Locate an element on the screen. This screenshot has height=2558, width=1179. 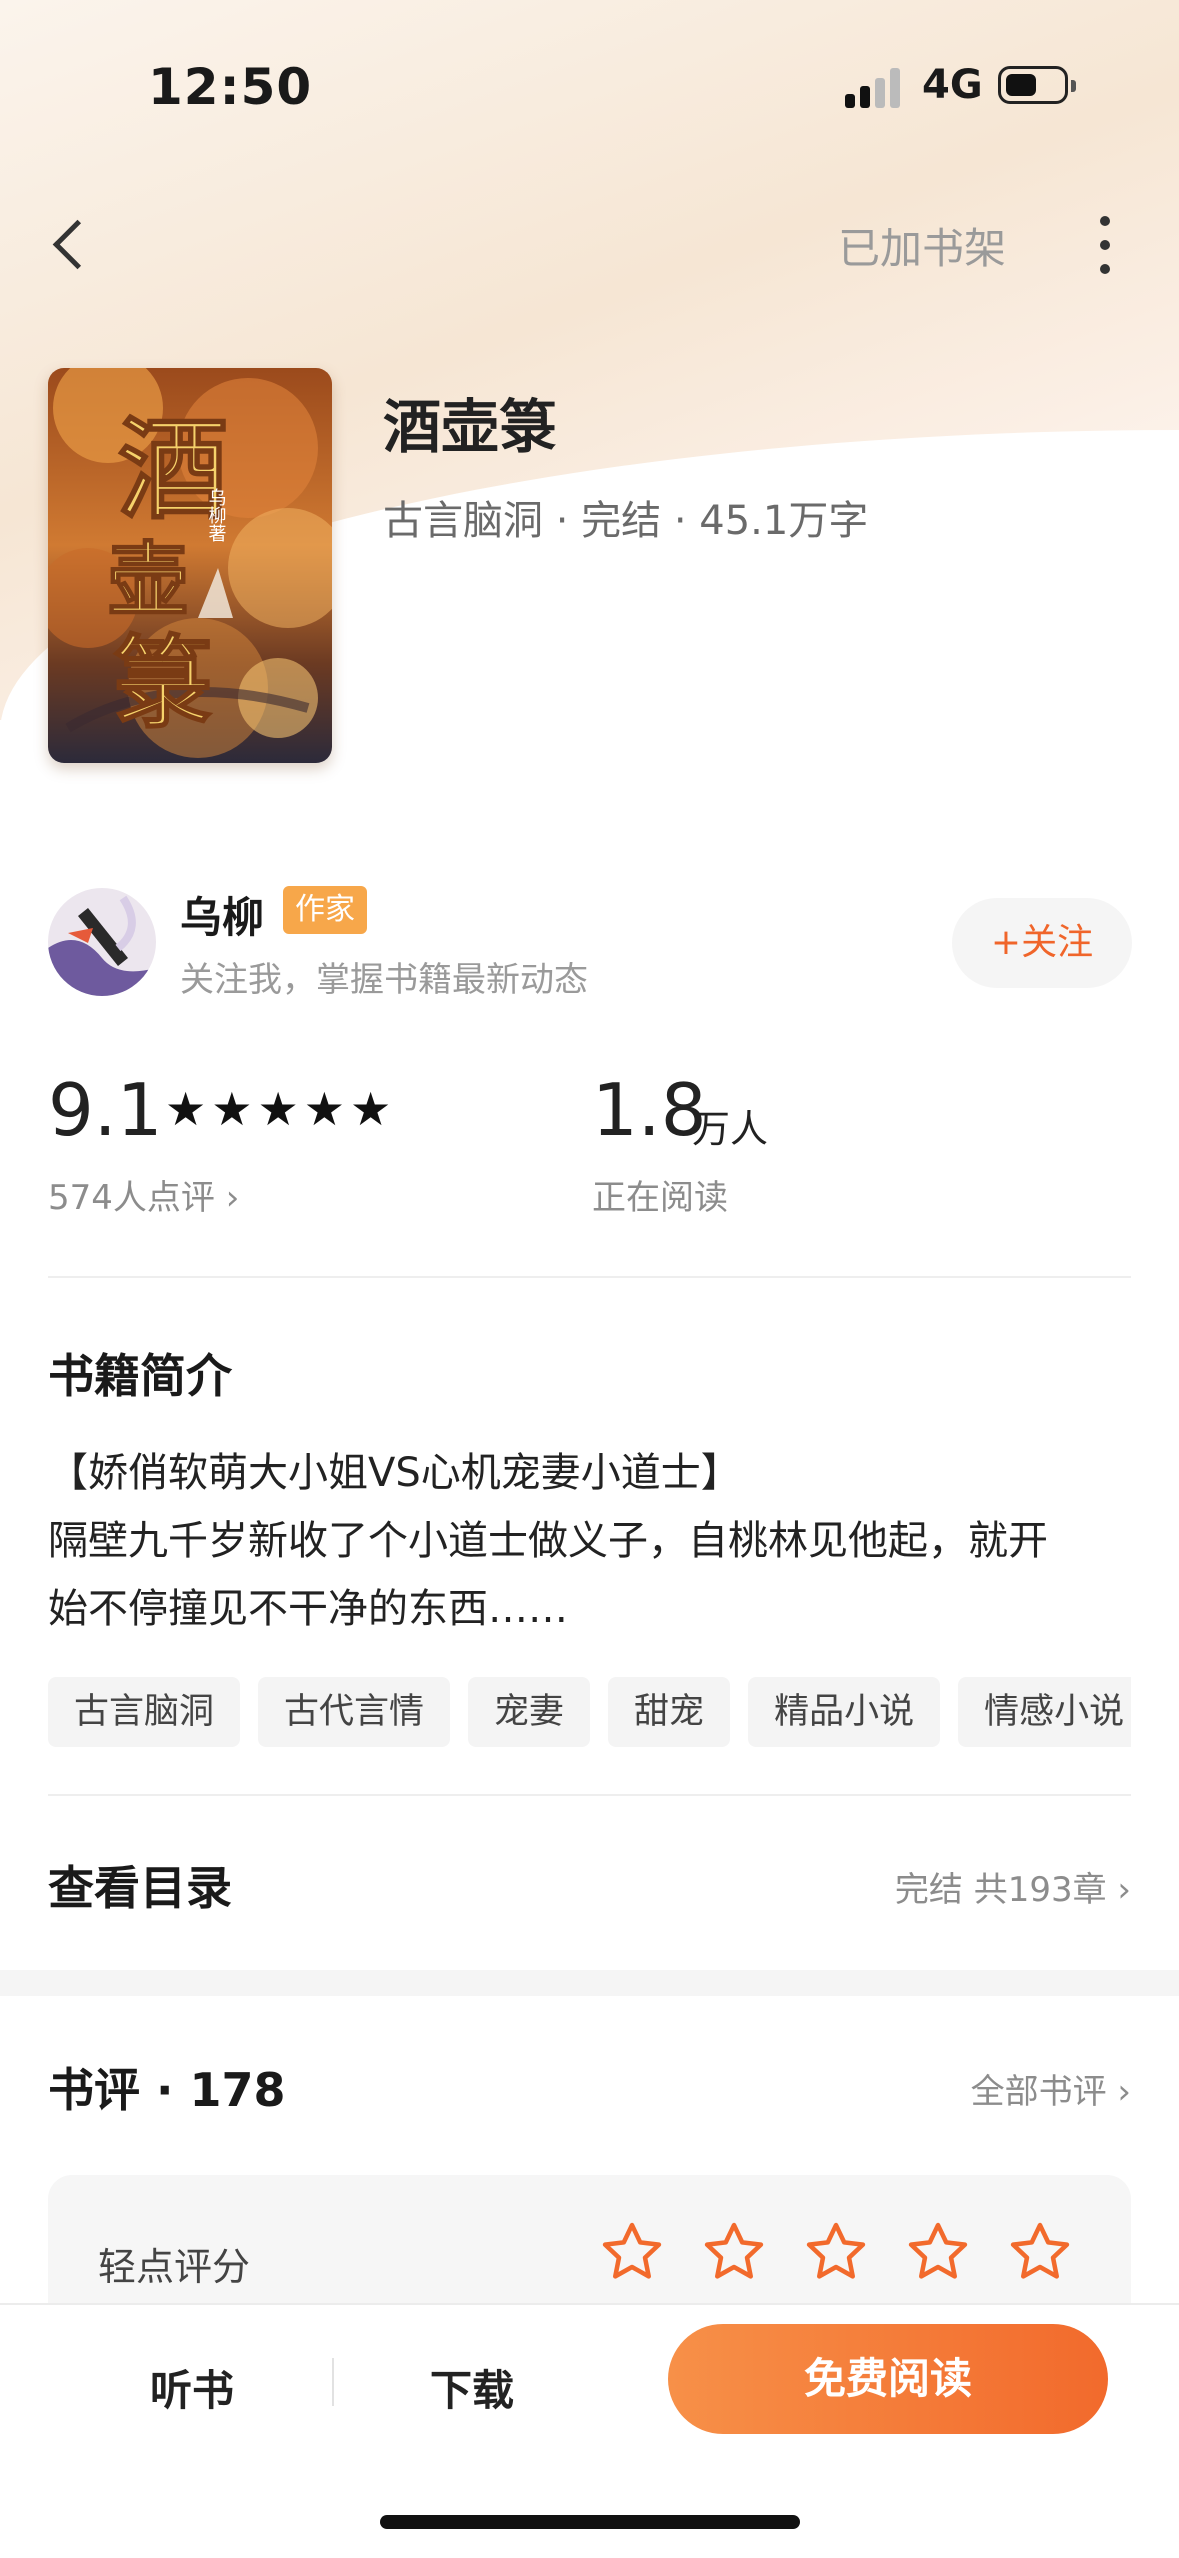
download-button: 下载 is located at coordinates (472, 2387).